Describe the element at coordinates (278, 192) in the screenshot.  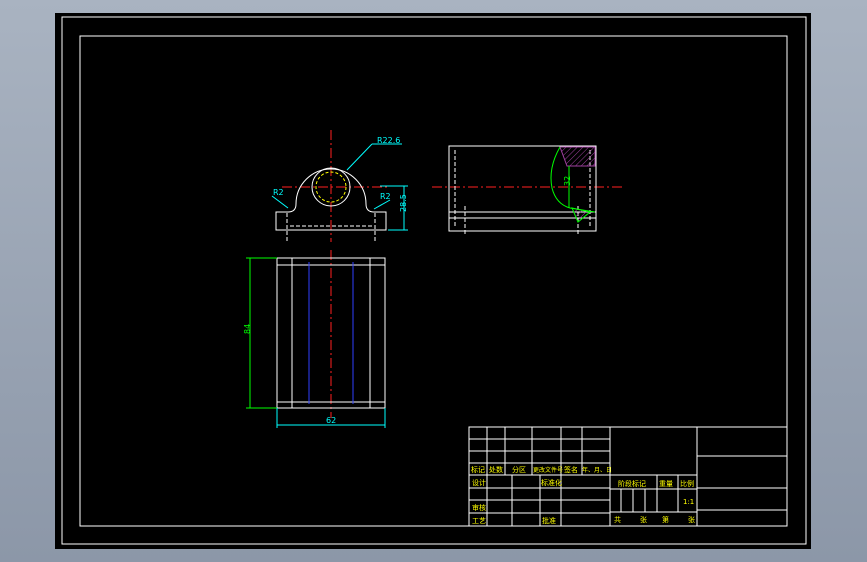
I see `fillet-label-left: R2` at that location.